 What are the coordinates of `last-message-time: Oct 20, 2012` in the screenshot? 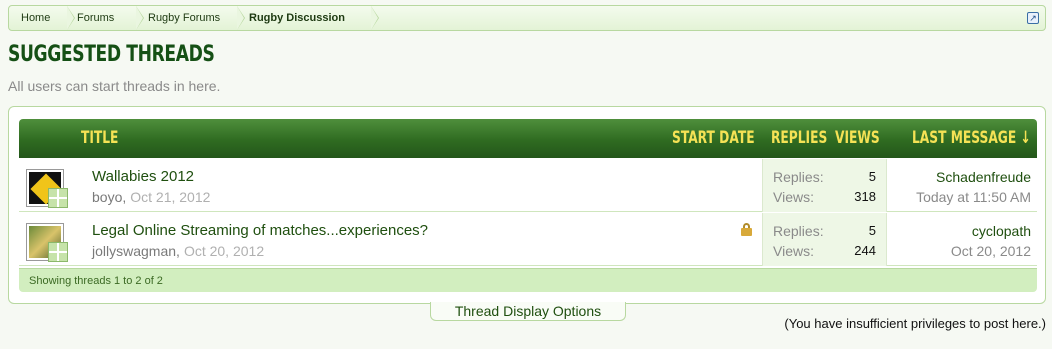 It's located at (991, 251).